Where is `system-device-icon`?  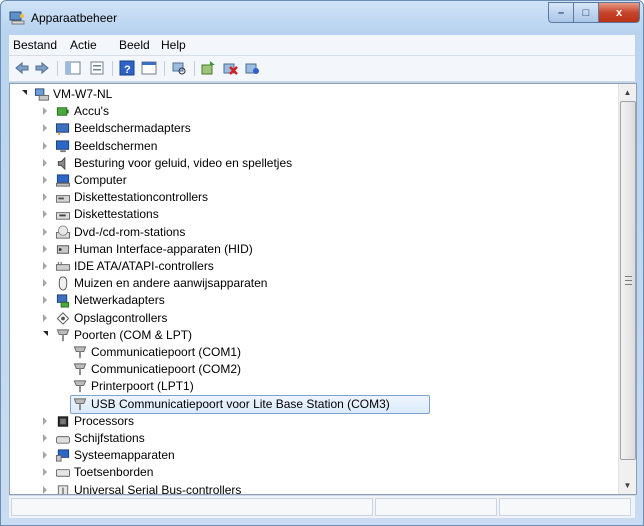 system-device-icon is located at coordinates (62, 455).